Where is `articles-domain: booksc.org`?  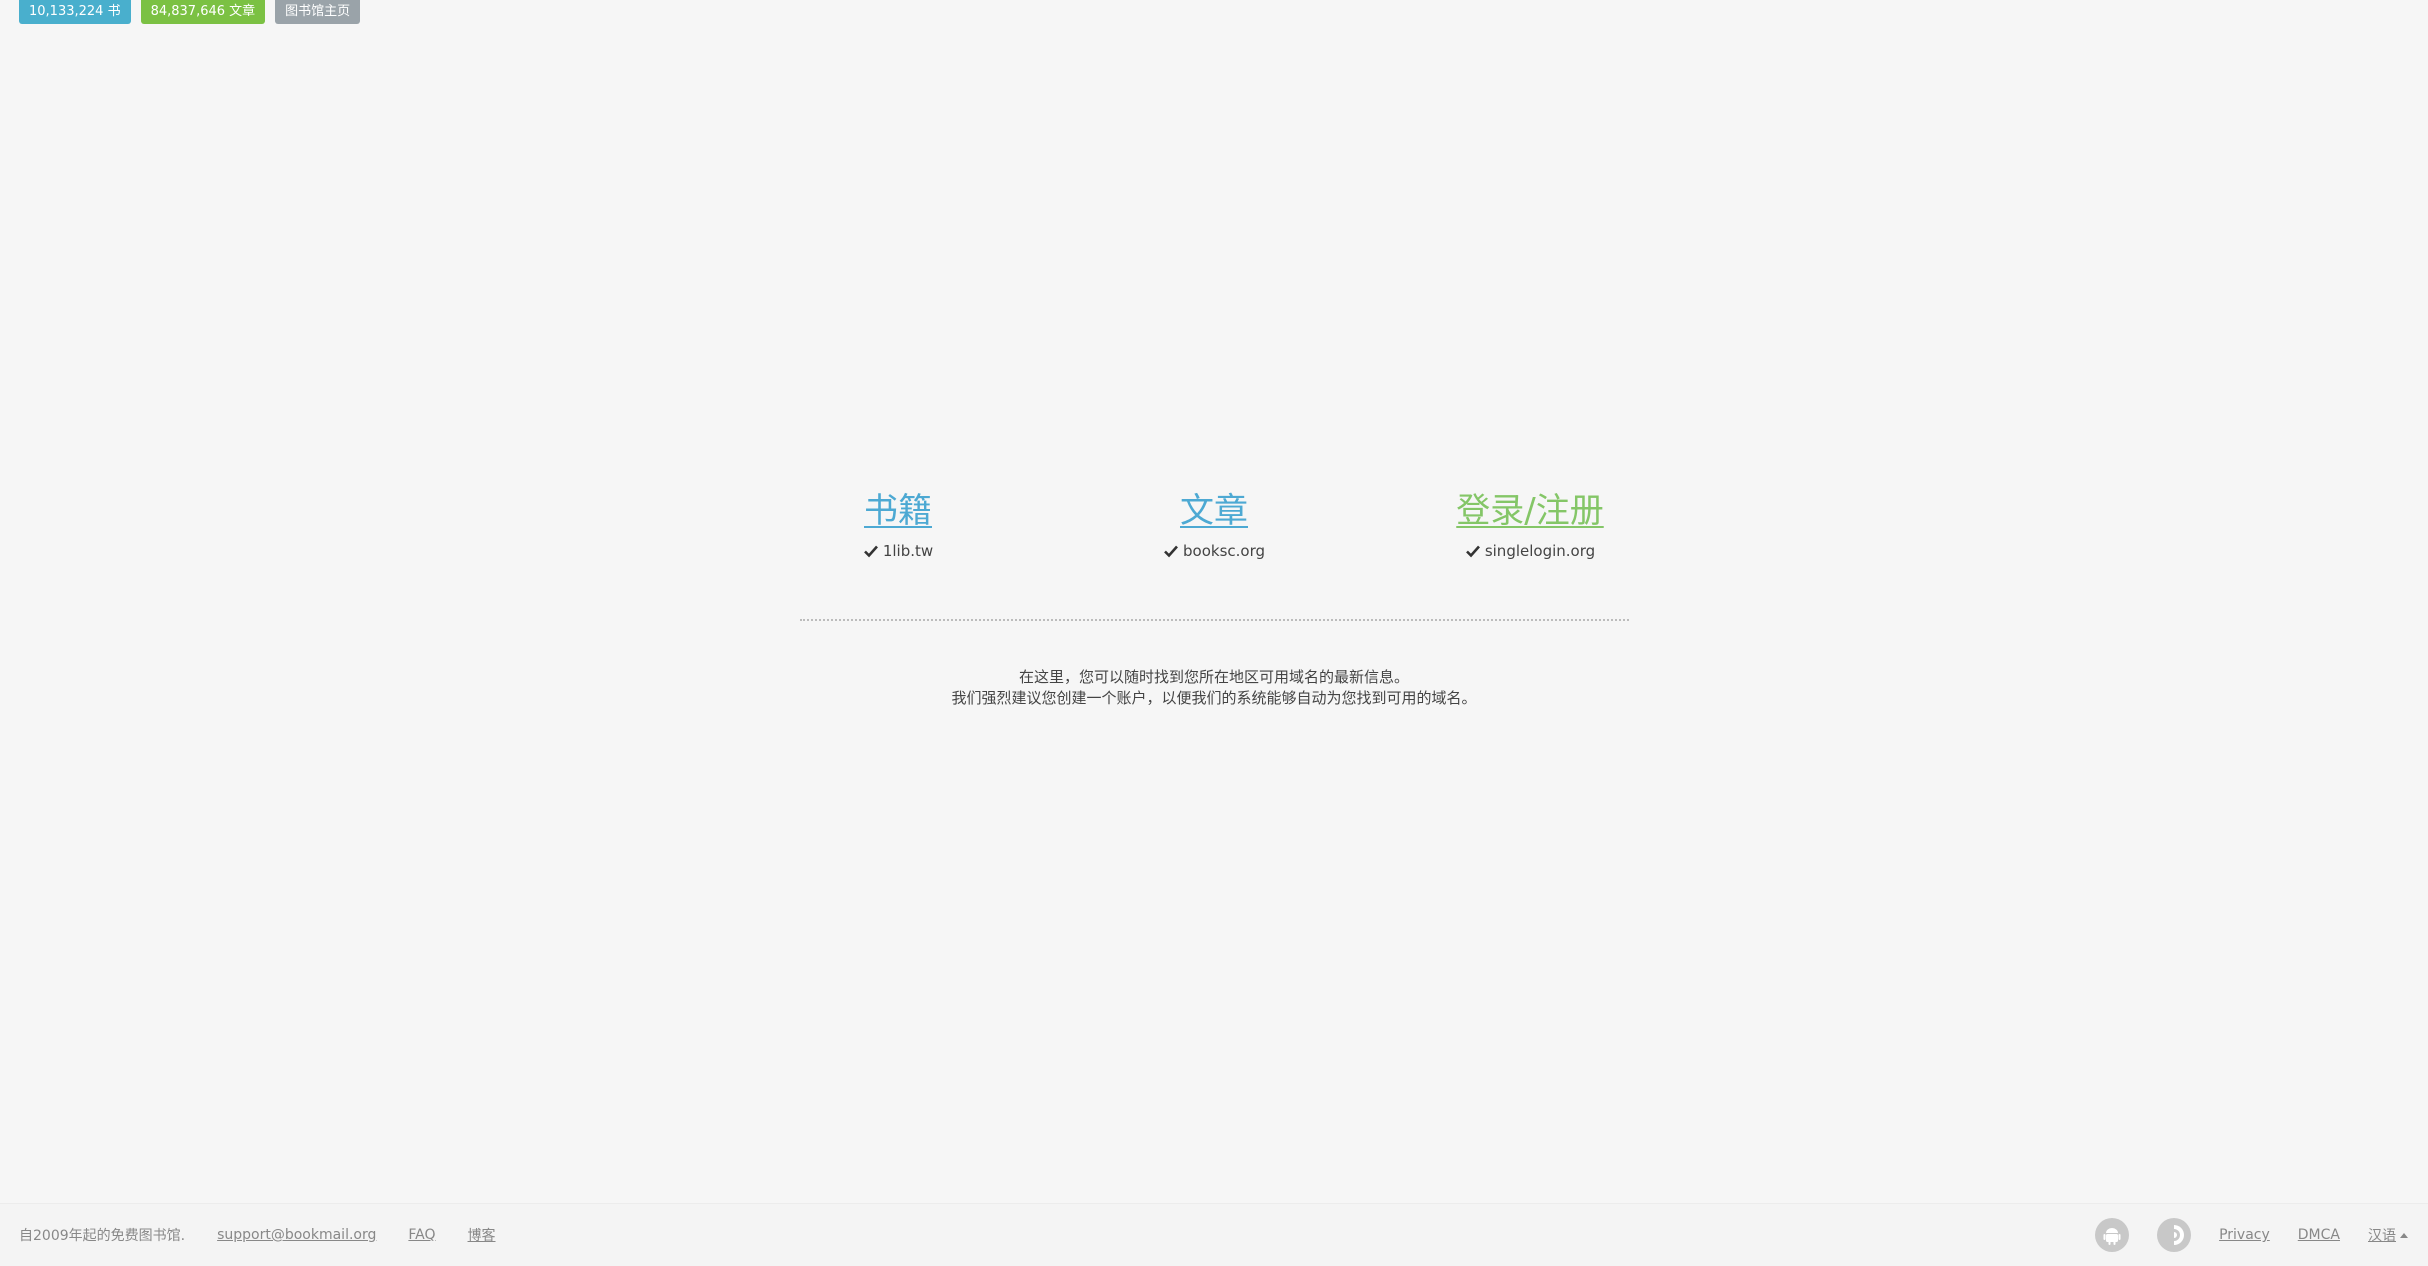 articles-domain: booksc.org is located at coordinates (1214, 551).